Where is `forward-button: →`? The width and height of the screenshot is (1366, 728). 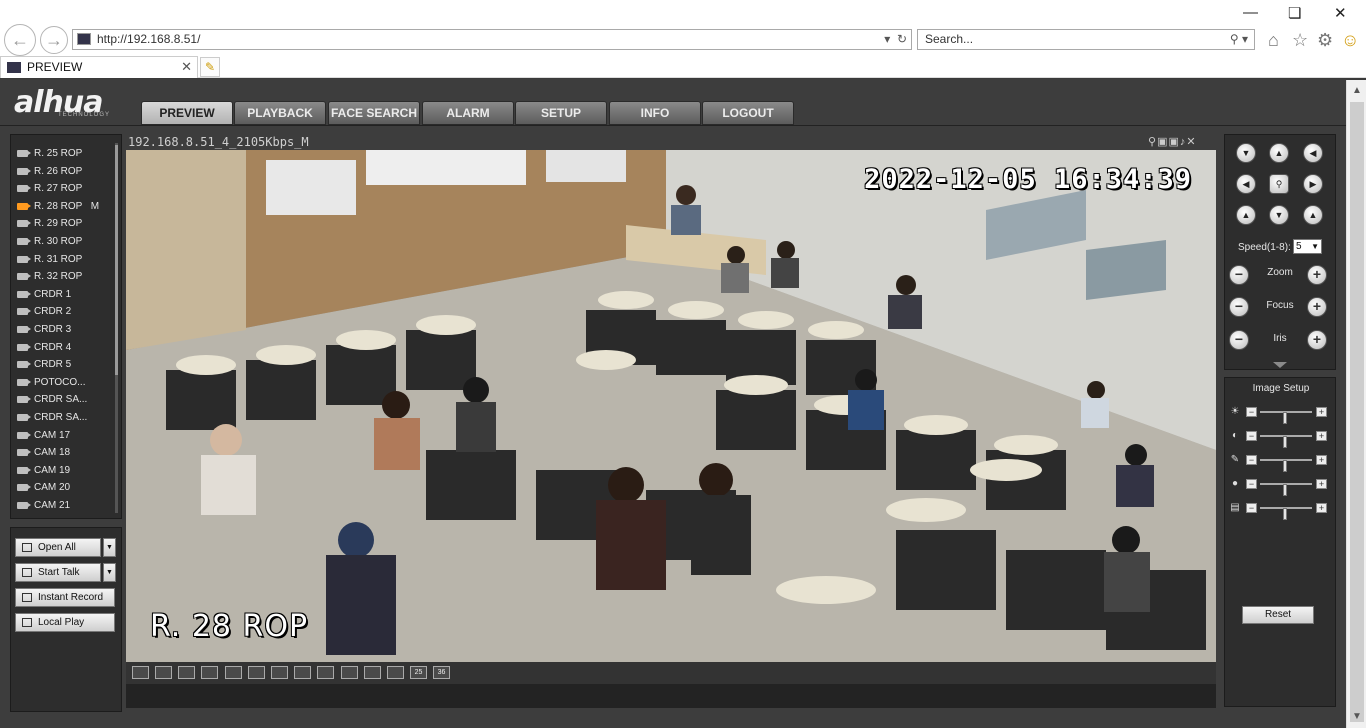 forward-button: → is located at coordinates (54, 40).